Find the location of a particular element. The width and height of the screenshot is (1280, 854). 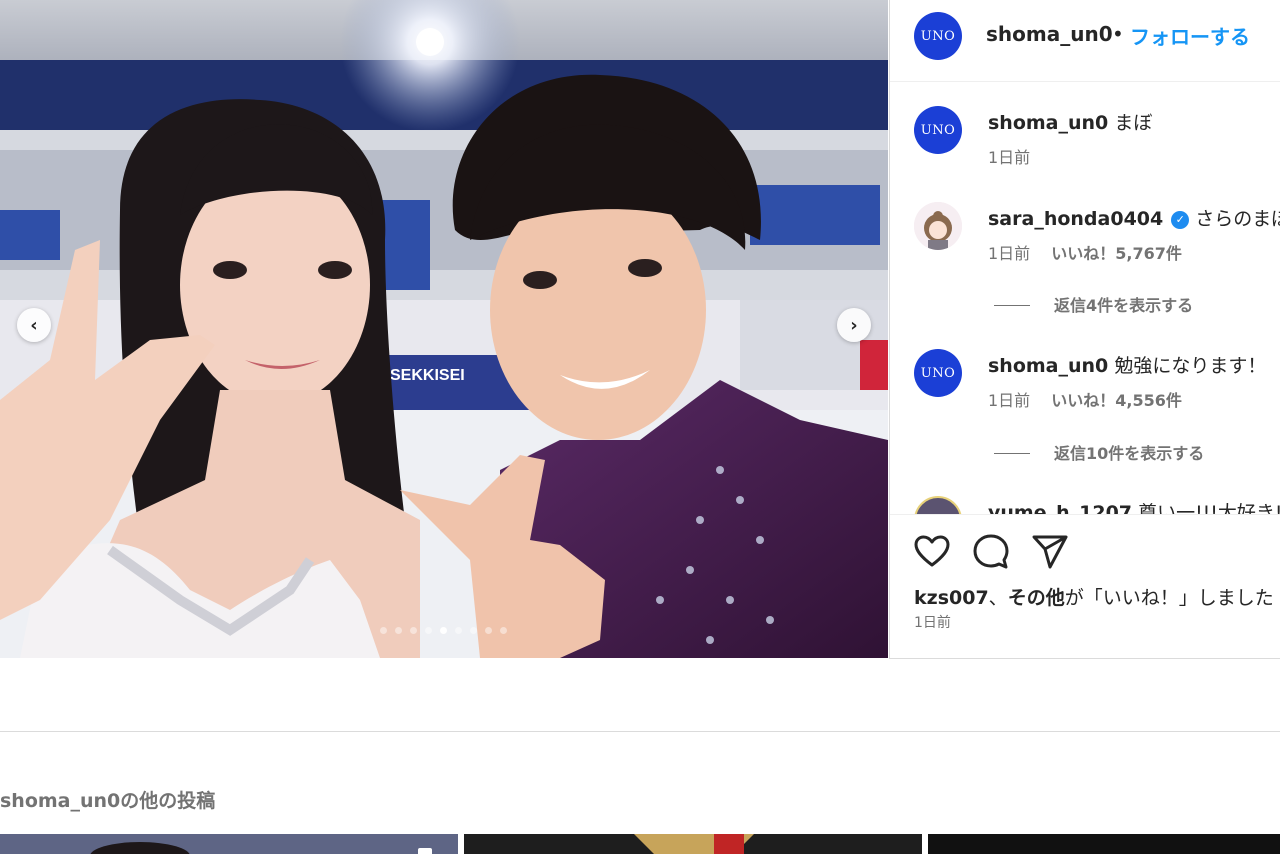

comment-meta: 1日前 いいね！4,556件 is located at coordinates (1085, 399).